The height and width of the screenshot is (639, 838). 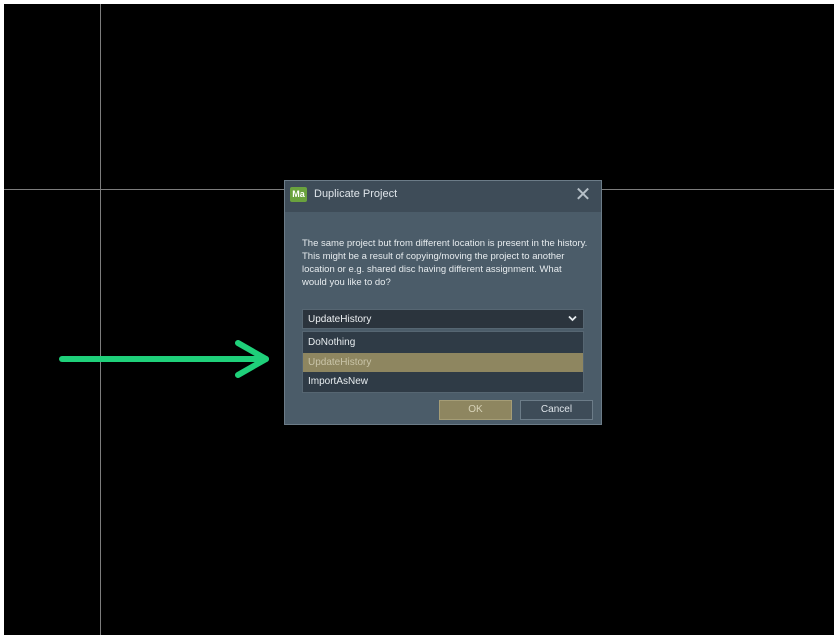 I want to click on close-button: ✕, so click(x=583, y=196).